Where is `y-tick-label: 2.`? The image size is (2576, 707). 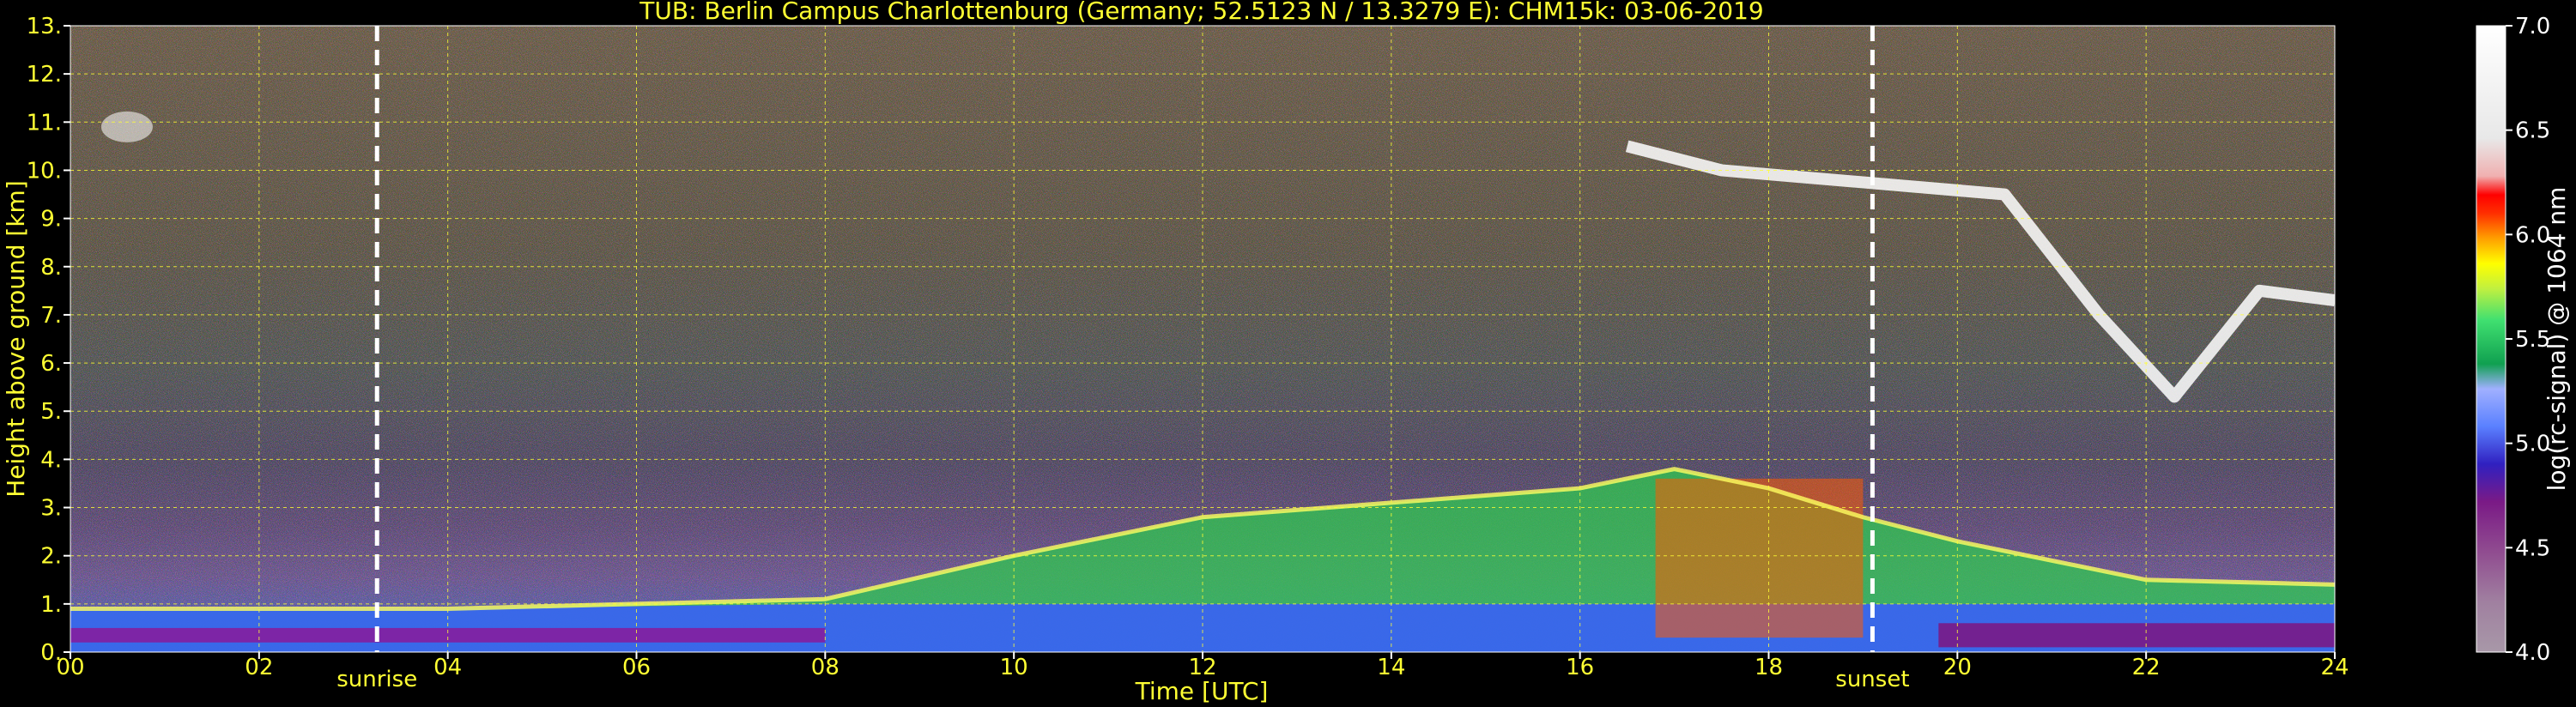
y-tick-label: 2. is located at coordinates (51, 557).